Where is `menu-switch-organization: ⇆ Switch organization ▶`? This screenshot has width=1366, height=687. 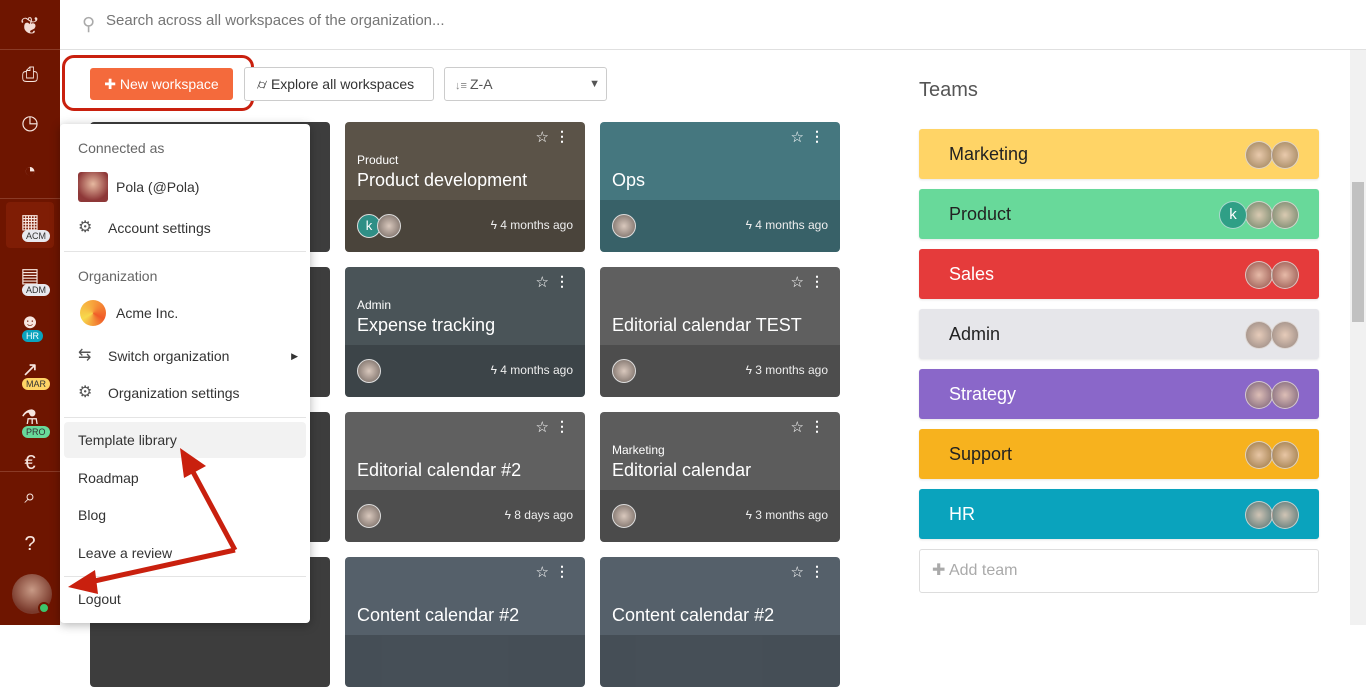
menu-switch-organization: ⇆ Switch organization ▶ is located at coordinates (185, 356).